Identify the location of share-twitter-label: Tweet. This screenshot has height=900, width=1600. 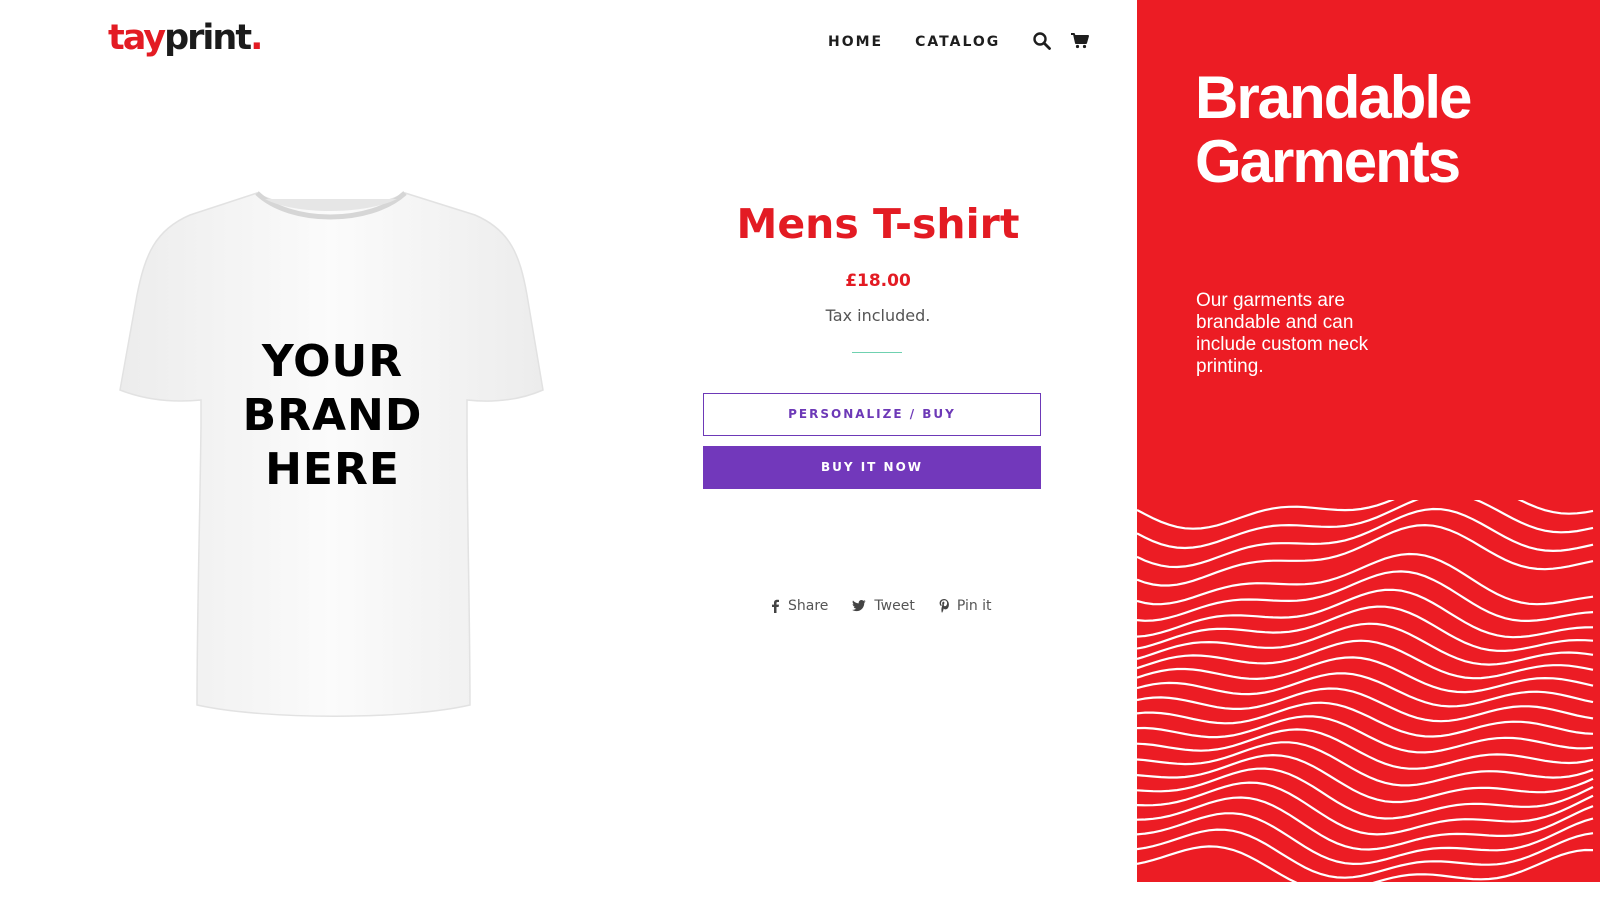
(894, 606).